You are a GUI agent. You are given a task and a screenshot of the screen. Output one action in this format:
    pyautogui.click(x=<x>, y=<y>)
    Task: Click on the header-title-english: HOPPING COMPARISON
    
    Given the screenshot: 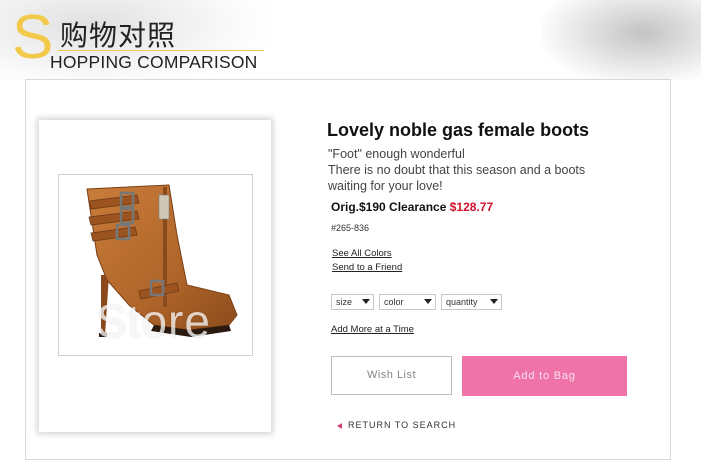 What is the action you would take?
    pyautogui.click(x=154, y=62)
    